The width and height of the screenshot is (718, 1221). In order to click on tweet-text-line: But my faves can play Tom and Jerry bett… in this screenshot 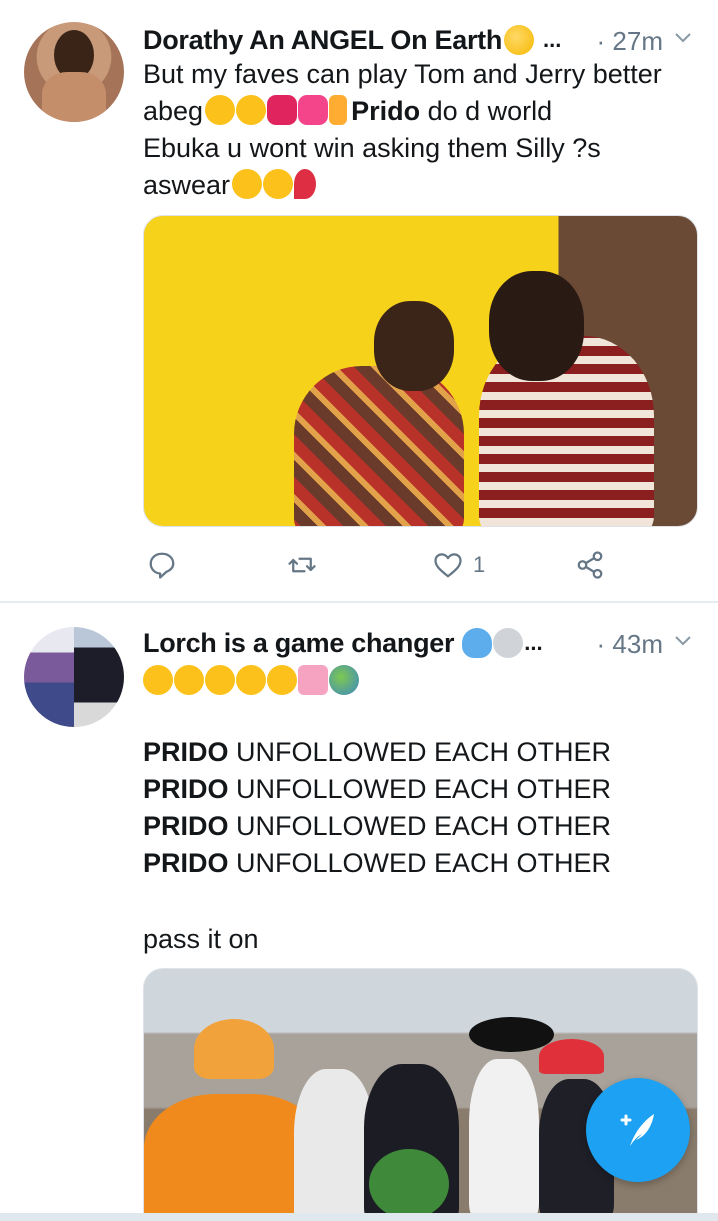, I will do `click(402, 74)`.